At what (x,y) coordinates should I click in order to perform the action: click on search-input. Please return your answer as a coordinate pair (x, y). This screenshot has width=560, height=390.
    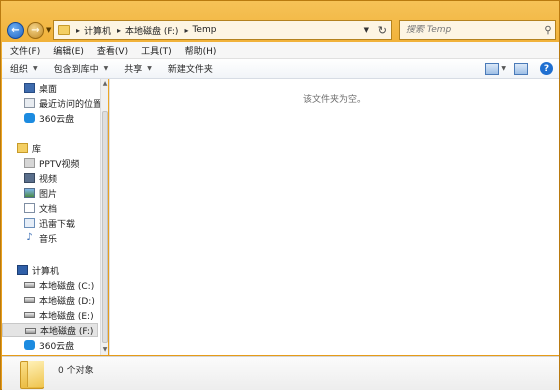
    Looking at the image, I should click on (470, 30).